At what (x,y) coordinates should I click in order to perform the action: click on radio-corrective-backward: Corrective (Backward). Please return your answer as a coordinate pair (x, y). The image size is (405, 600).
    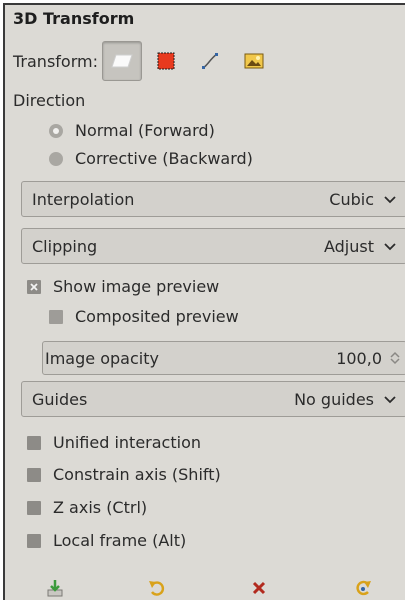
    Looking at the image, I should click on (151, 158).